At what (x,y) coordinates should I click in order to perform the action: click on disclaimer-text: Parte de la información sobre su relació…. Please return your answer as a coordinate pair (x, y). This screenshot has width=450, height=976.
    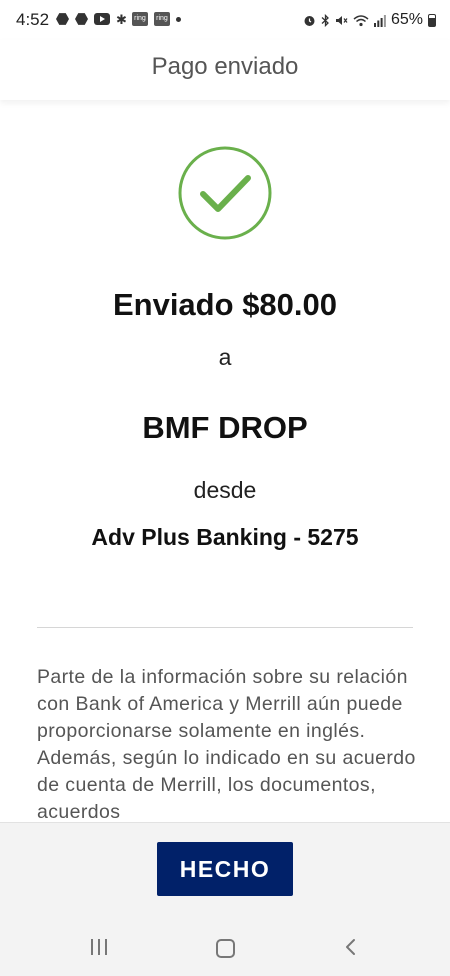
    Looking at the image, I should click on (226, 744).